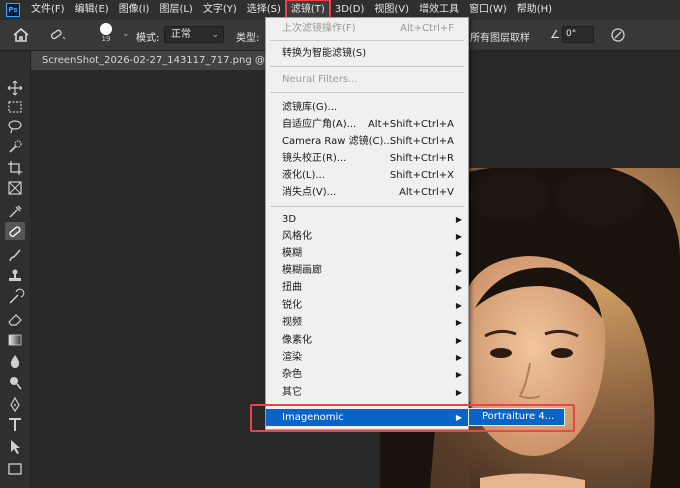 The height and width of the screenshot is (488, 680). Describe the element at coordinates (292, 253) in the screenshot. I see `menu-item-label: 模糊` at that location.